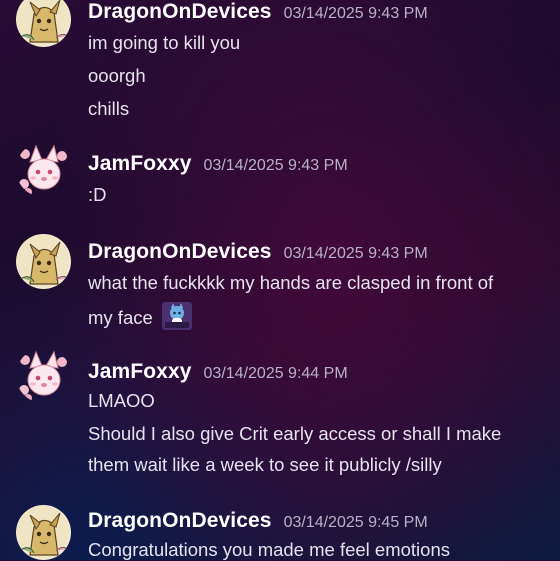 Image resolution: width=560 pixels, height=561 pixels. What do you see at coordinates (109, 108) in the screenshot?
I see `message-text: chills` at bounding box center [109, 108].